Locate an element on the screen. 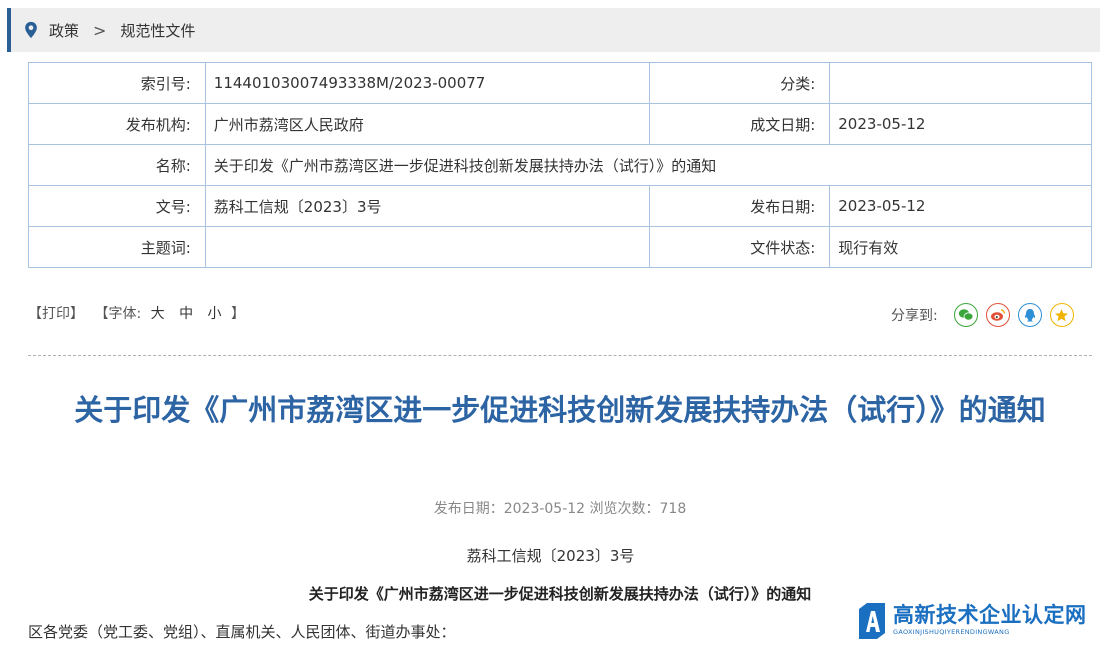  weibo-icon is located at coordinates (997, 315).